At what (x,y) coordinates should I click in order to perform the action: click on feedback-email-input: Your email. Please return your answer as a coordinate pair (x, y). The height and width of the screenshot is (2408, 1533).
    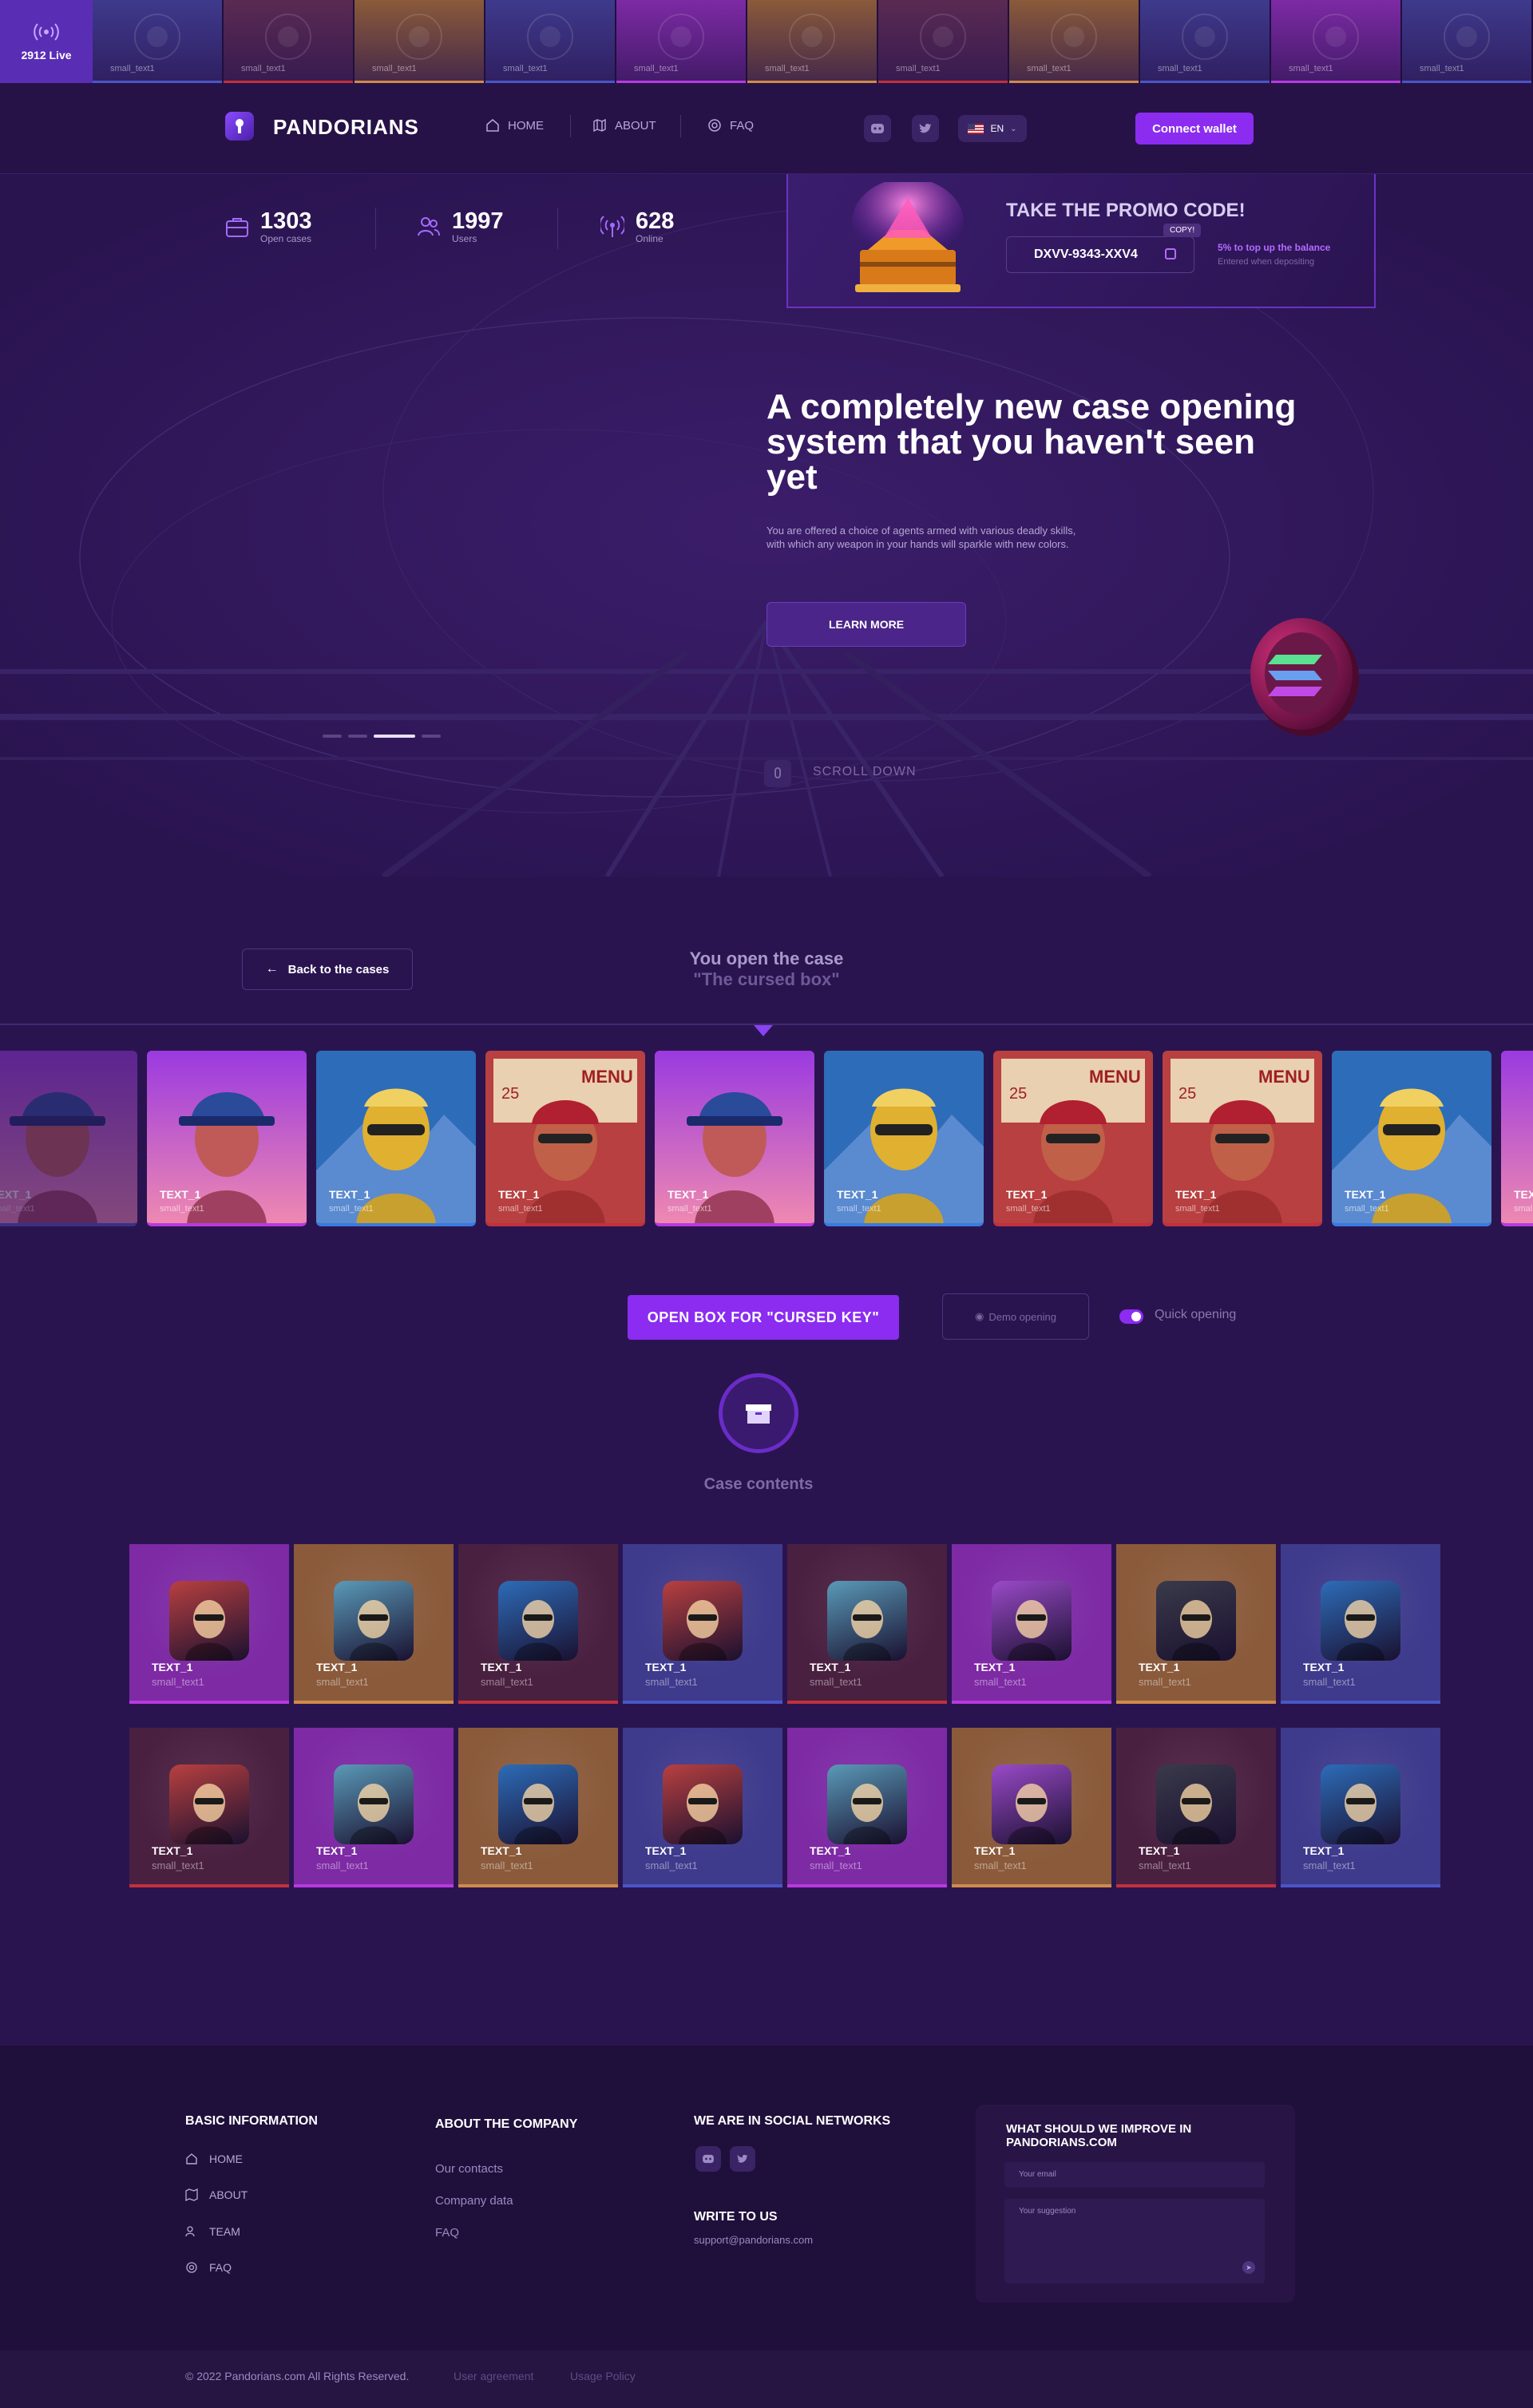
    Looking at the image, I should click on (1134, 2175).